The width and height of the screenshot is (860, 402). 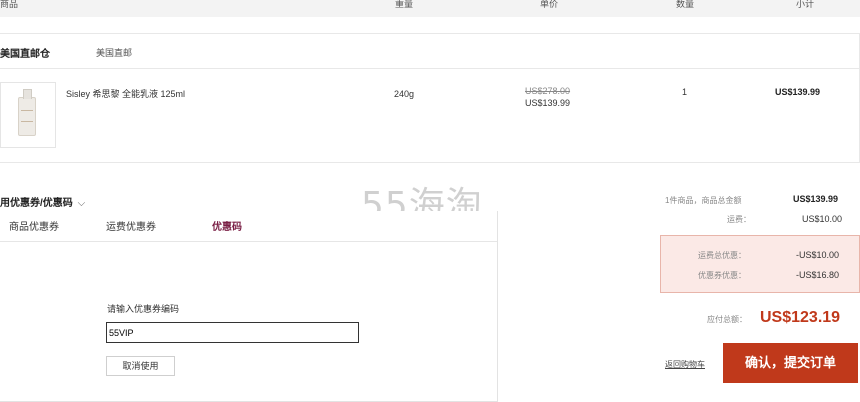 I want to click on tab-shipping-coupon: 运费优惠券, so click(x=131, y=228).